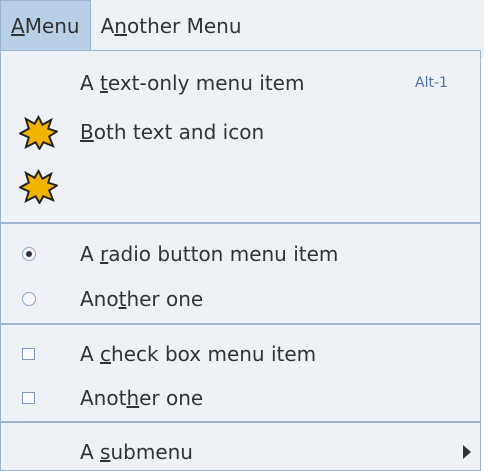 This screenshot has height=471, width=484. Describe the element at coordinates (99, 299) in the screenshot. I see `radio2-prefix: Ano` at that location.